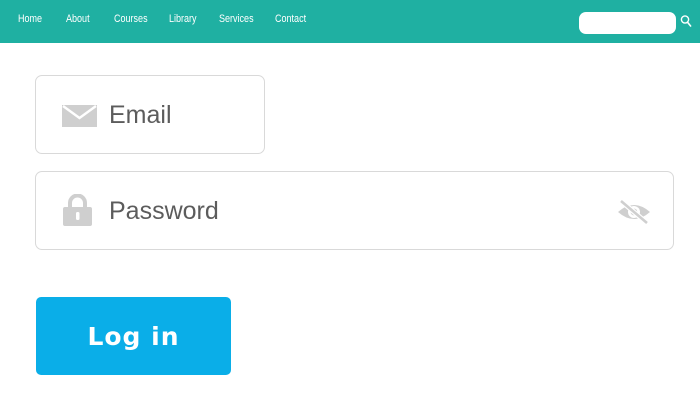 The height and width of the screenshot is (400, 700). I want to click on nav-item-library: Library, so click(183, 19).